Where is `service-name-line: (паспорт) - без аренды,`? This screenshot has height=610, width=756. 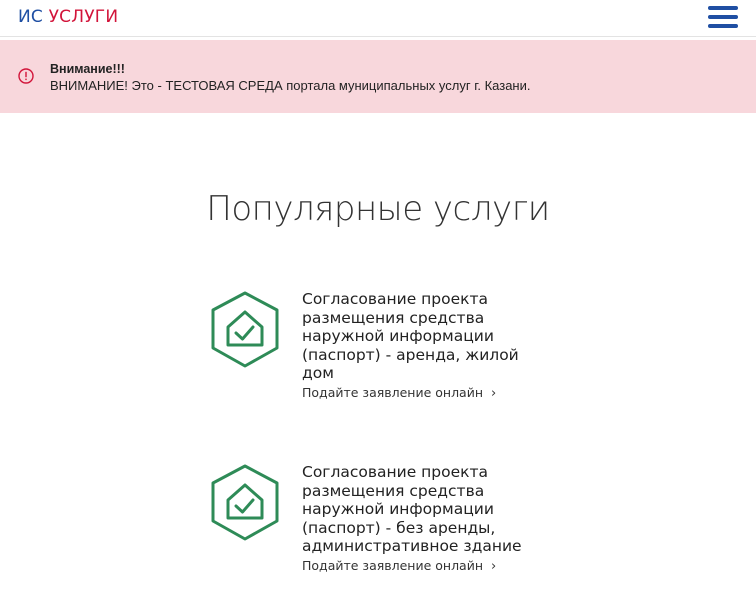 service-name-line: (паспорт) - без аренды, is located at coordinates (399, 527).